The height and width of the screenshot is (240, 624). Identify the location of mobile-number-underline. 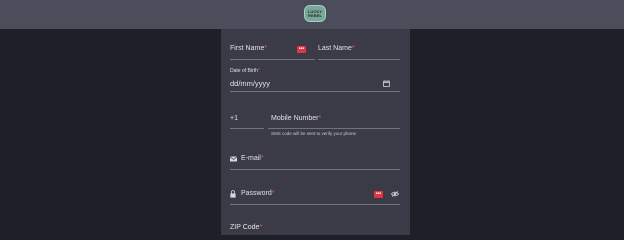
(334, 128).